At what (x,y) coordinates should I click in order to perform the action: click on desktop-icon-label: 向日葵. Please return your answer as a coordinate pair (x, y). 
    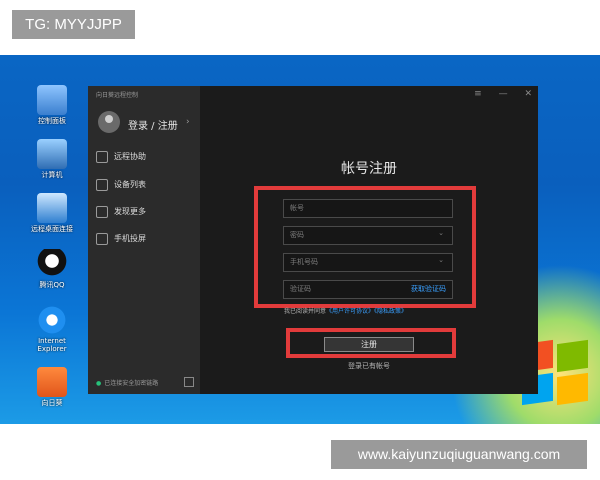
    Looking at the image, I should click on (52, 403).